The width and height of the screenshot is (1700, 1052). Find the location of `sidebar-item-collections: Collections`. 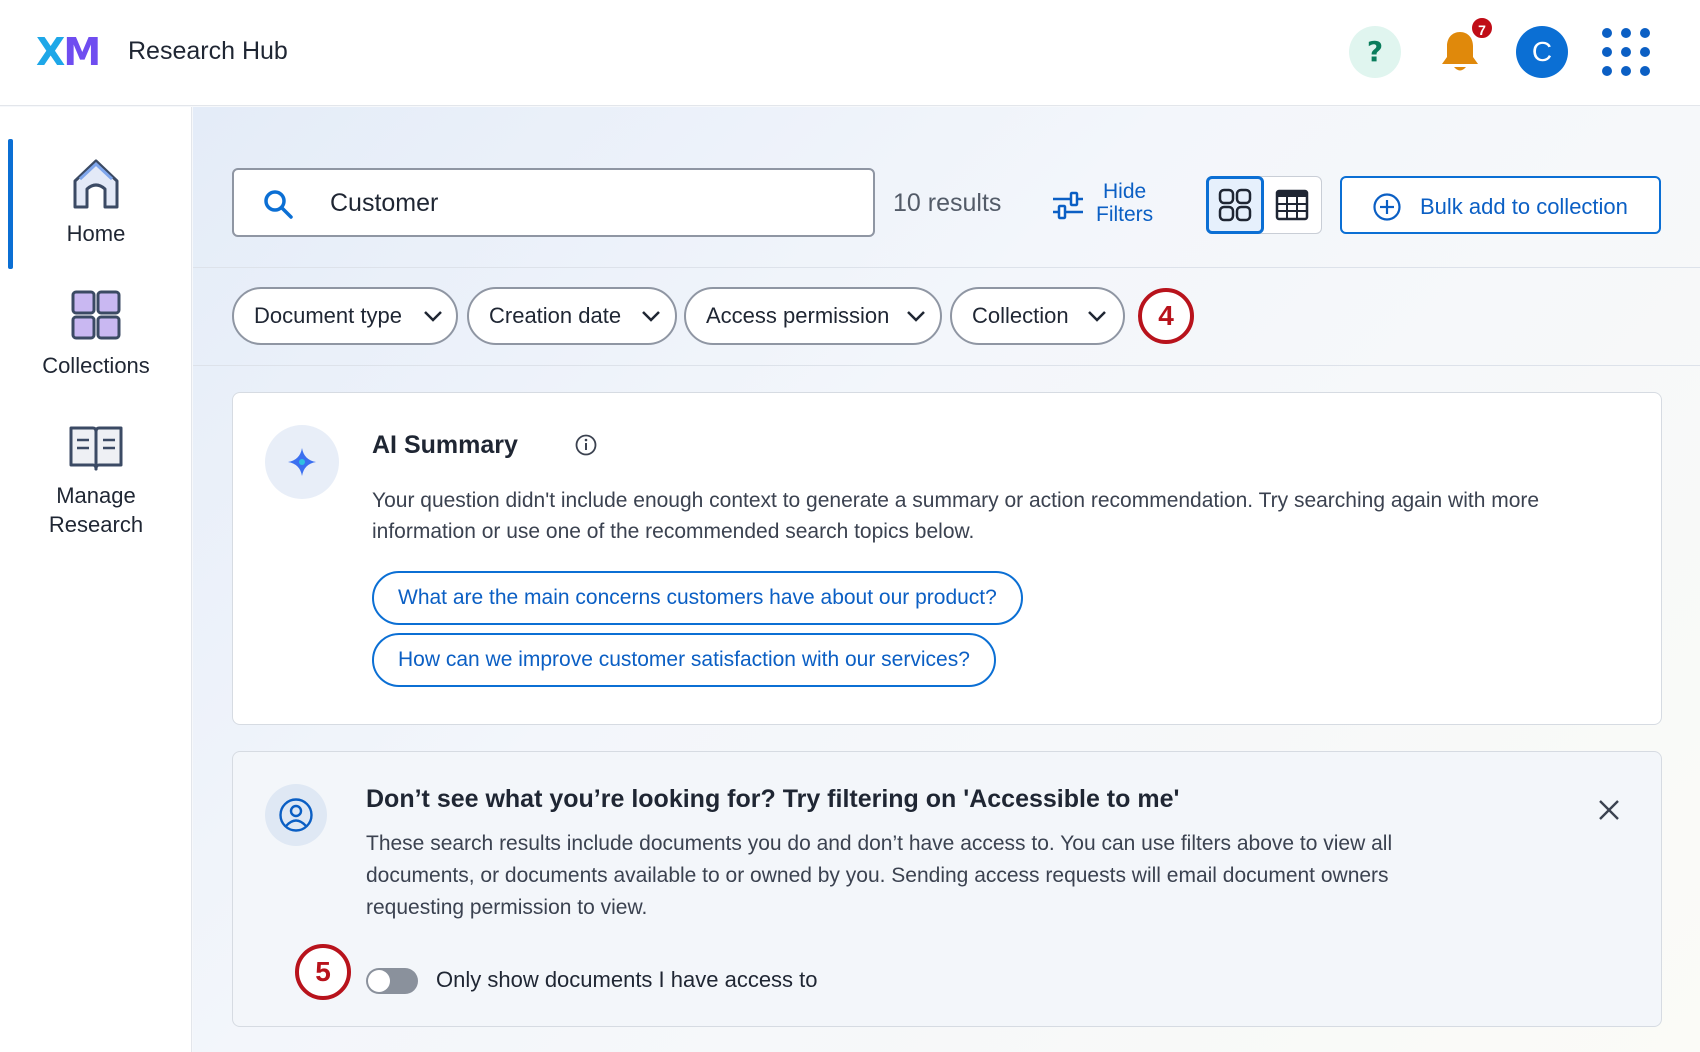

sidebar-item-collections: Collections is located at coordinates (96, 334).